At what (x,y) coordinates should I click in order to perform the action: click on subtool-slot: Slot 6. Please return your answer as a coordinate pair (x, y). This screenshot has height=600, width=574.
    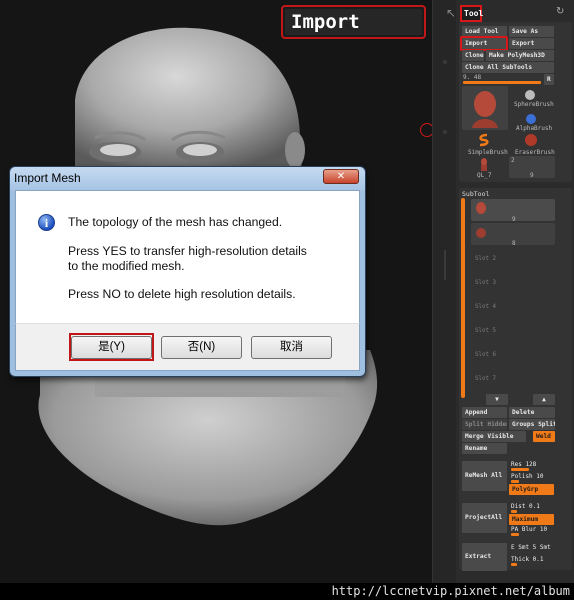
    Looking at the image, I should click on (485, 355).